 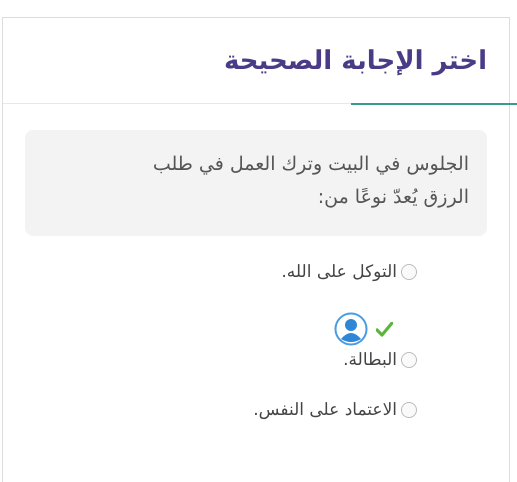 What do you see at coordinates (325, 410) in the screenshot?
I see `option-label: الاعتماد على النفس.` at bounding box center [325, 410].